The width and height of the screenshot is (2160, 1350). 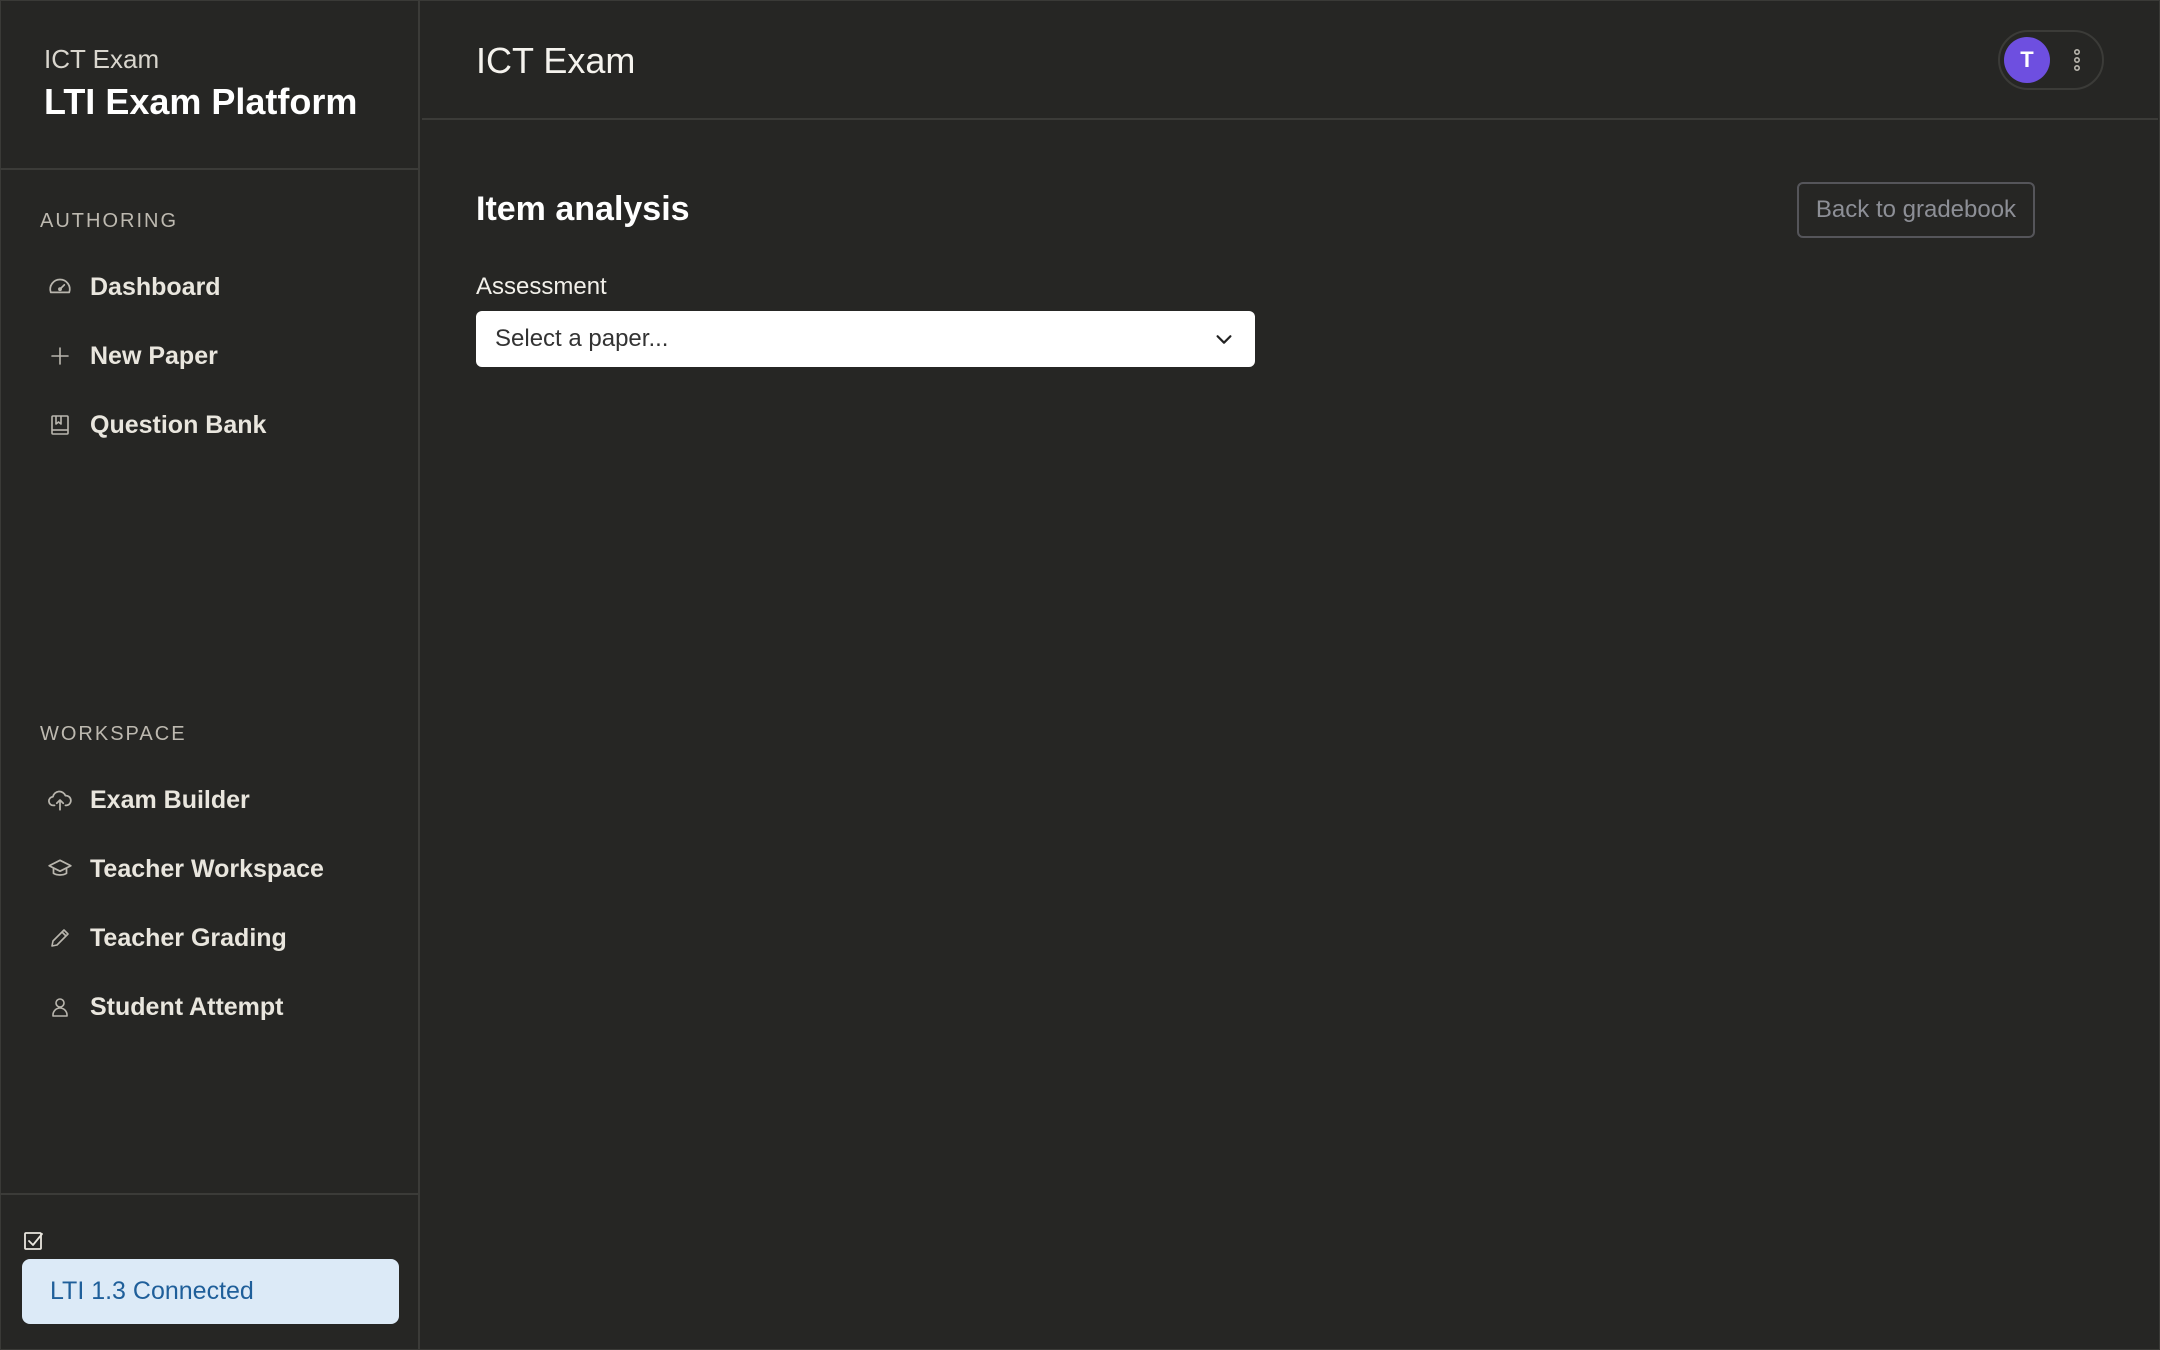 I want to click on sidebar-item-label: Teacher Workspace, so click(x=207, y=868).